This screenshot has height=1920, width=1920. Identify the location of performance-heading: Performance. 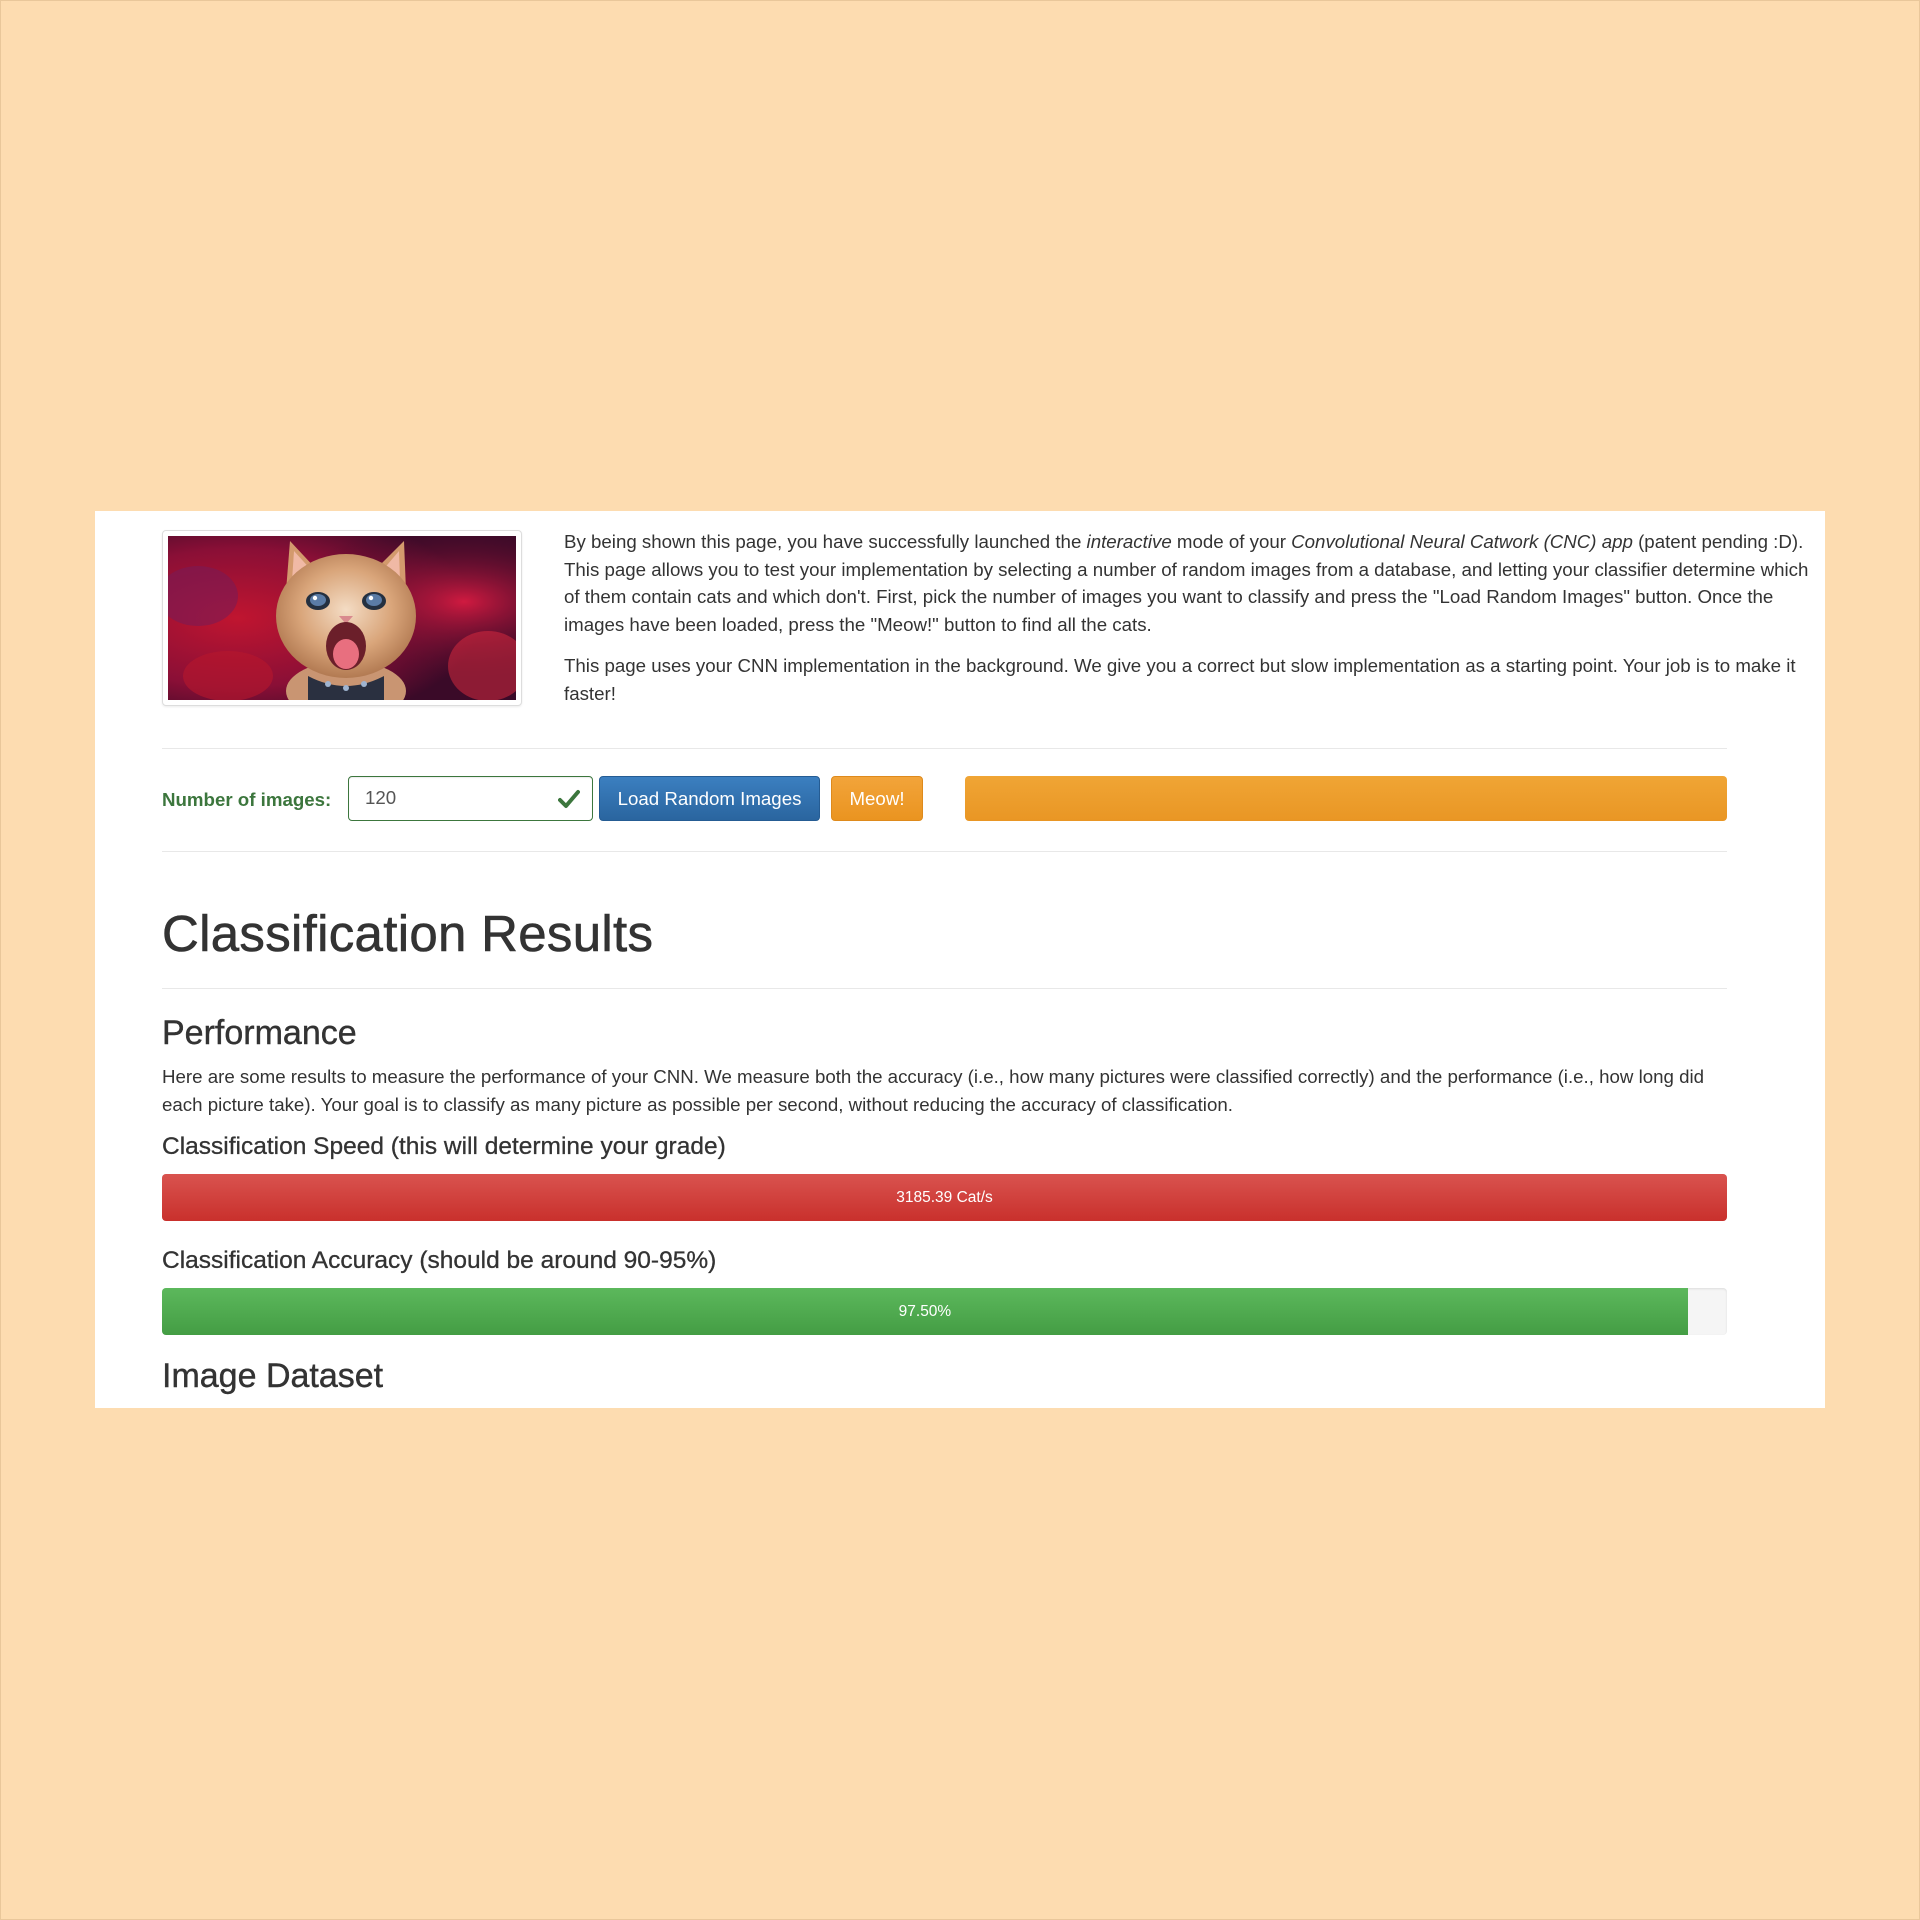
(259, 1033).